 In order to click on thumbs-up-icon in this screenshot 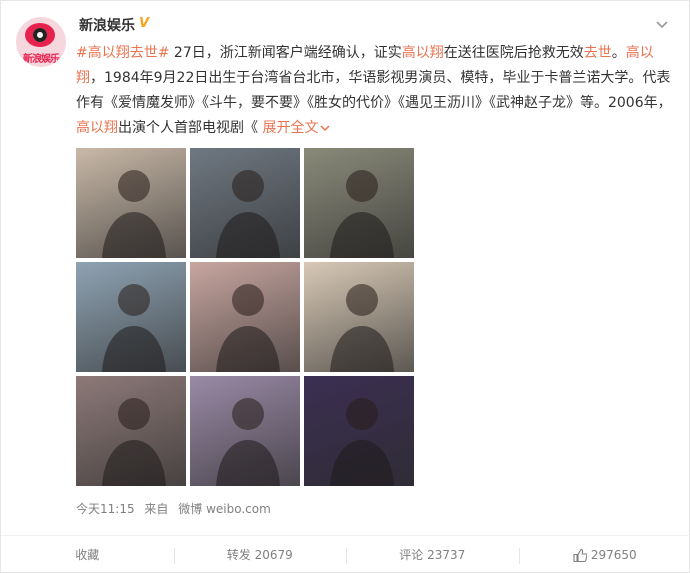, I will do `click(580, 555)`.